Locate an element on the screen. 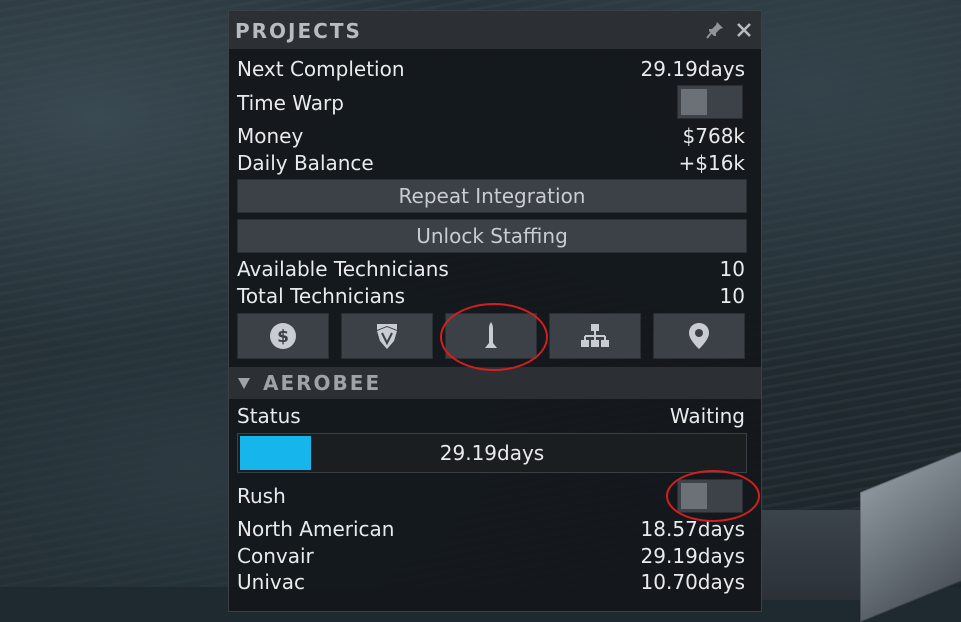  budget-tab-button: $ is located at coordinates (283, 336).